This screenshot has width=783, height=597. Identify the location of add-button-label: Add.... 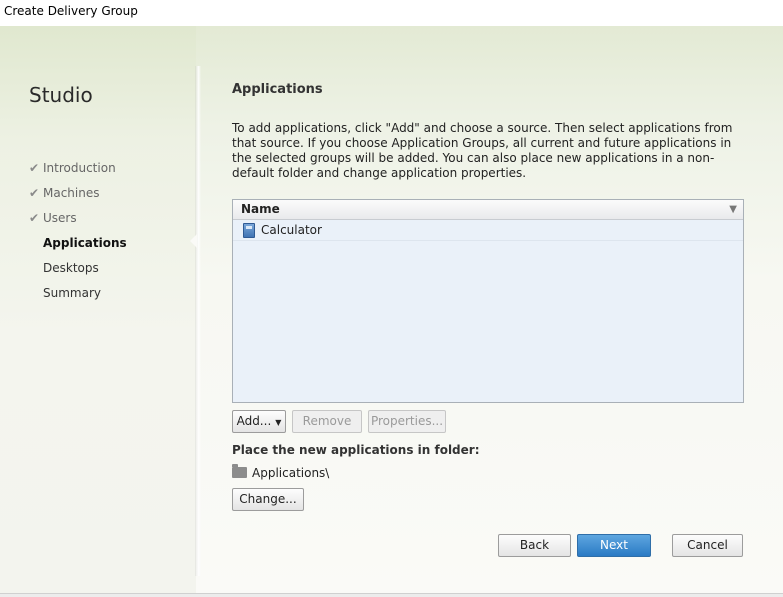
(254, 421).